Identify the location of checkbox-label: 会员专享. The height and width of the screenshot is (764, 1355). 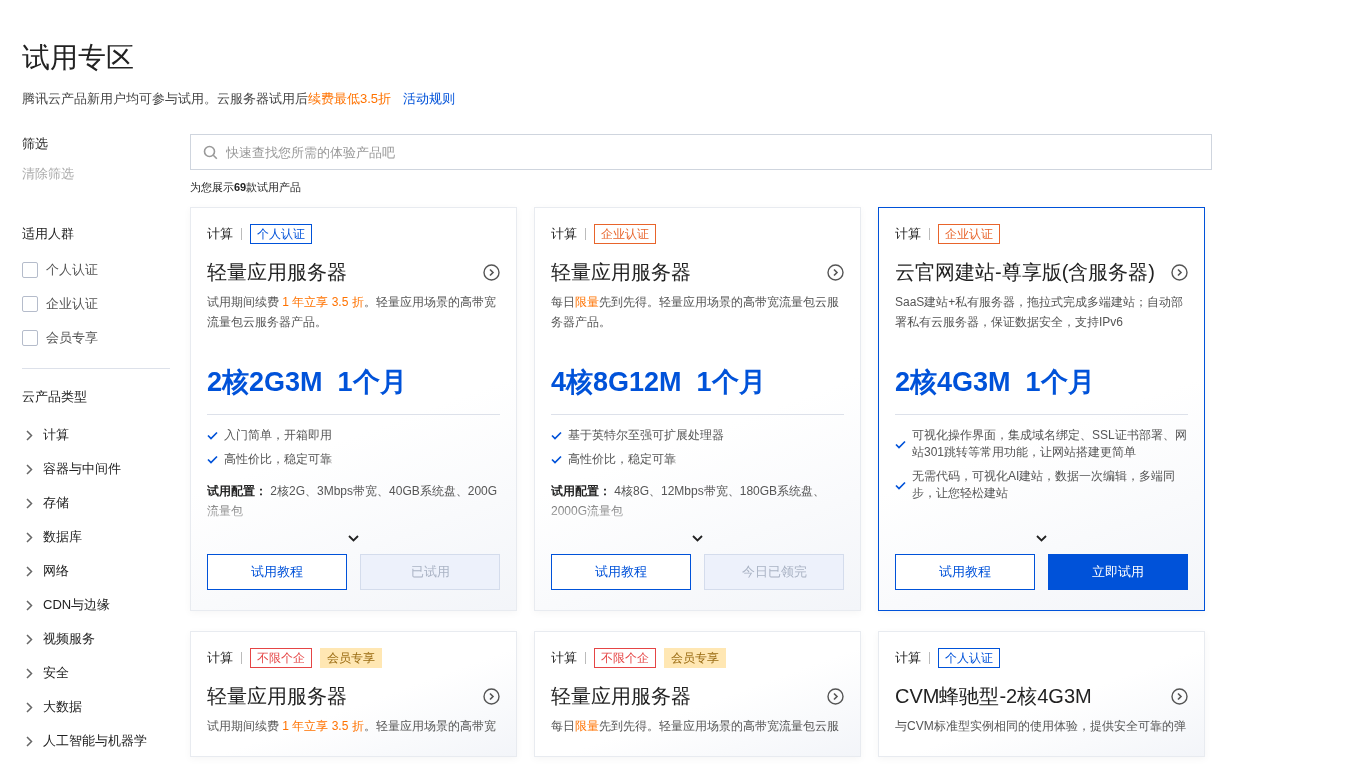
(72, 338).